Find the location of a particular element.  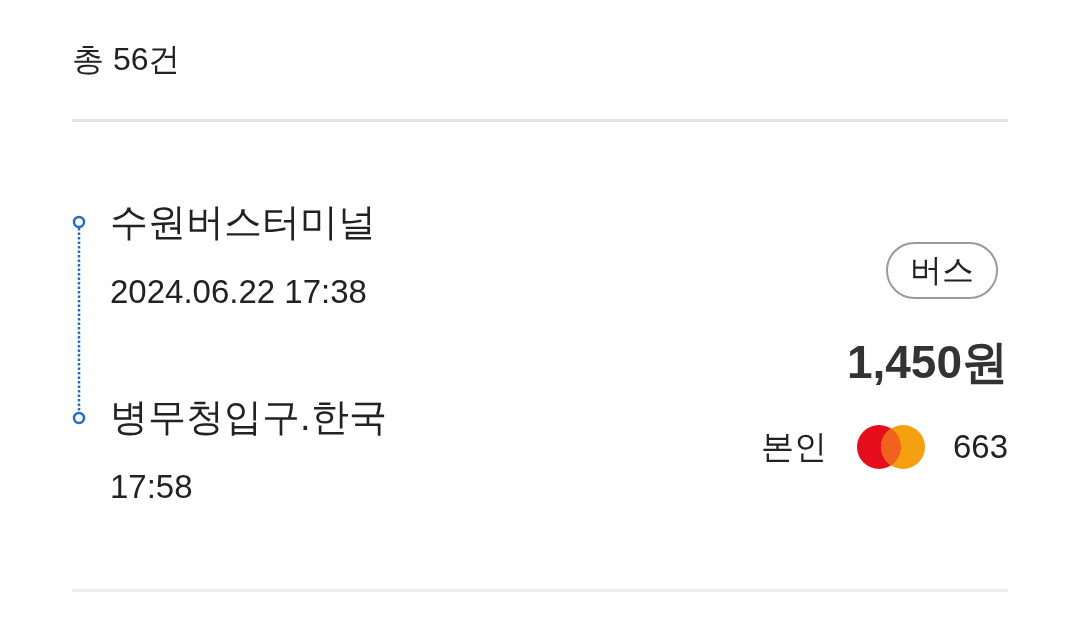

destination-stop-name: 병무청입구.한국 is located at coordinates (248, 417).